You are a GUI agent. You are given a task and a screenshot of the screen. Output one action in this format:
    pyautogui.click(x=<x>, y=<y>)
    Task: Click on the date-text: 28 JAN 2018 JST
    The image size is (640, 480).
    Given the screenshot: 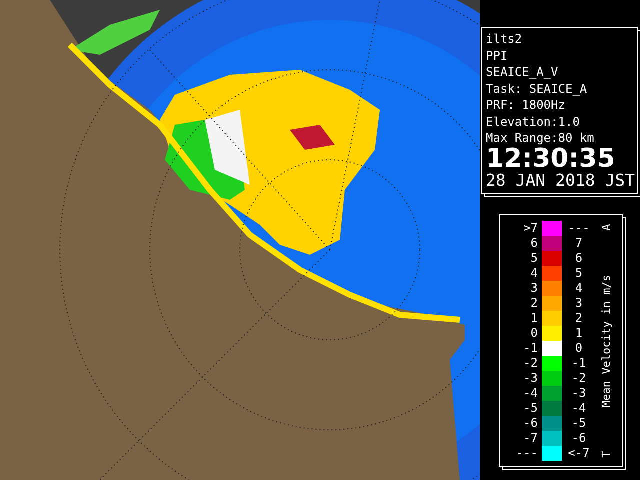 What is the action you would take?
    pyautogui.click(x=560, y=180)
    